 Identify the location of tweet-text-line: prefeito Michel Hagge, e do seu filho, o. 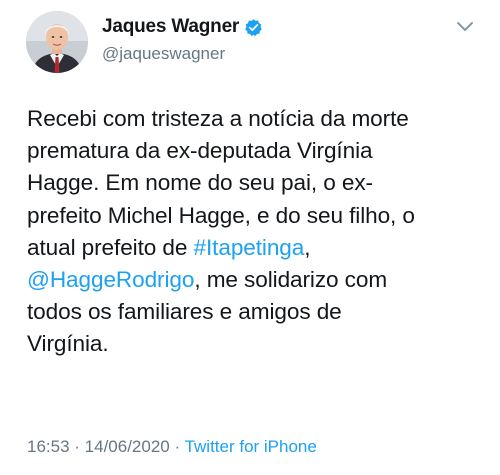
(254, 216).